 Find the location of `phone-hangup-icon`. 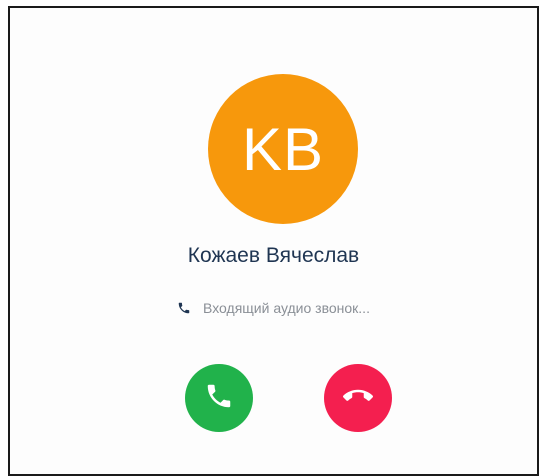

phone-hangup-icon is located at coordinates (357, 398).